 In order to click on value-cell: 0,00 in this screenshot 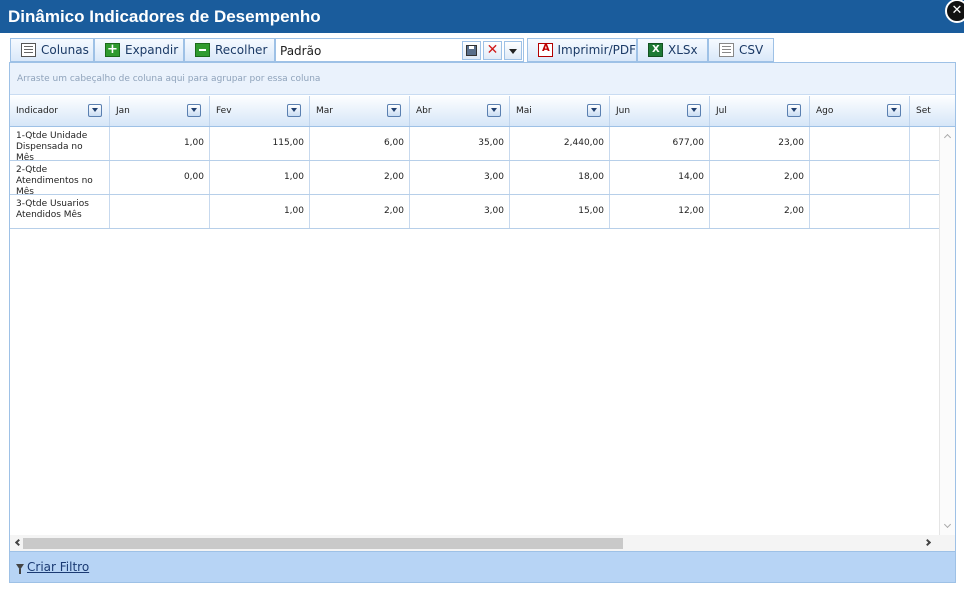, I will do `click(160, 177)`.